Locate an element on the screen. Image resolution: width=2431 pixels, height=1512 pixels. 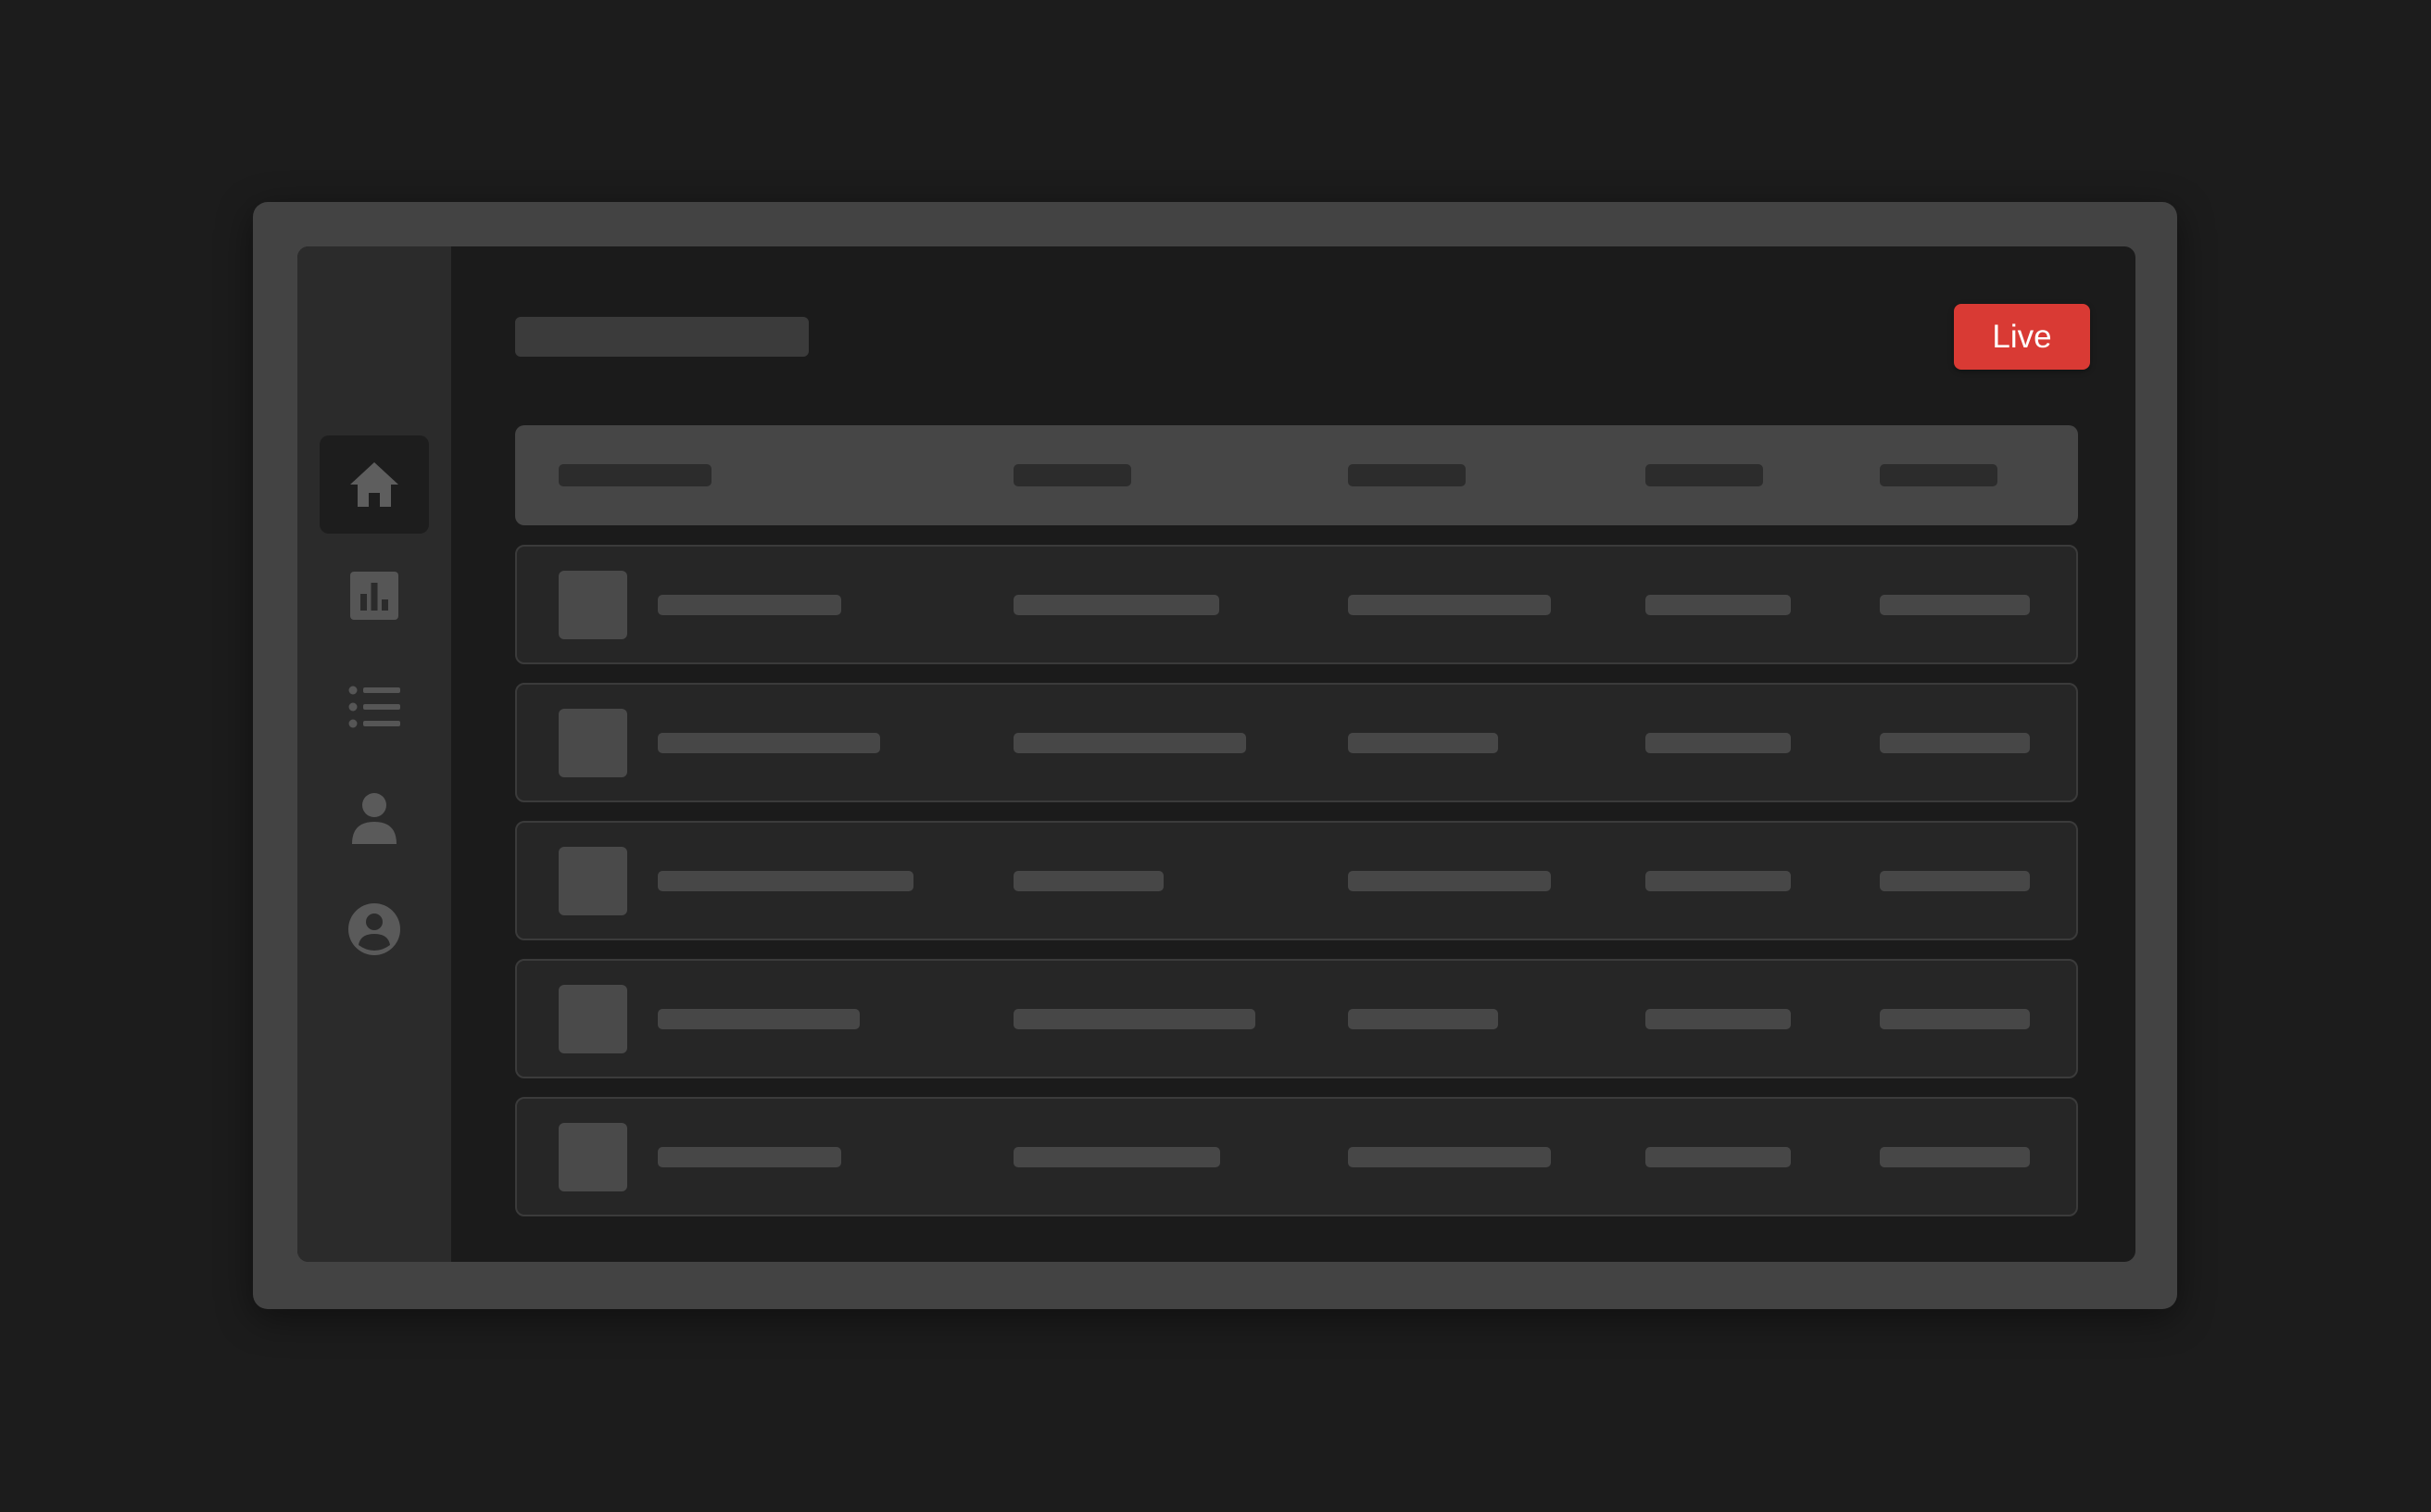
list-icon is located at coordinates (374, 707).